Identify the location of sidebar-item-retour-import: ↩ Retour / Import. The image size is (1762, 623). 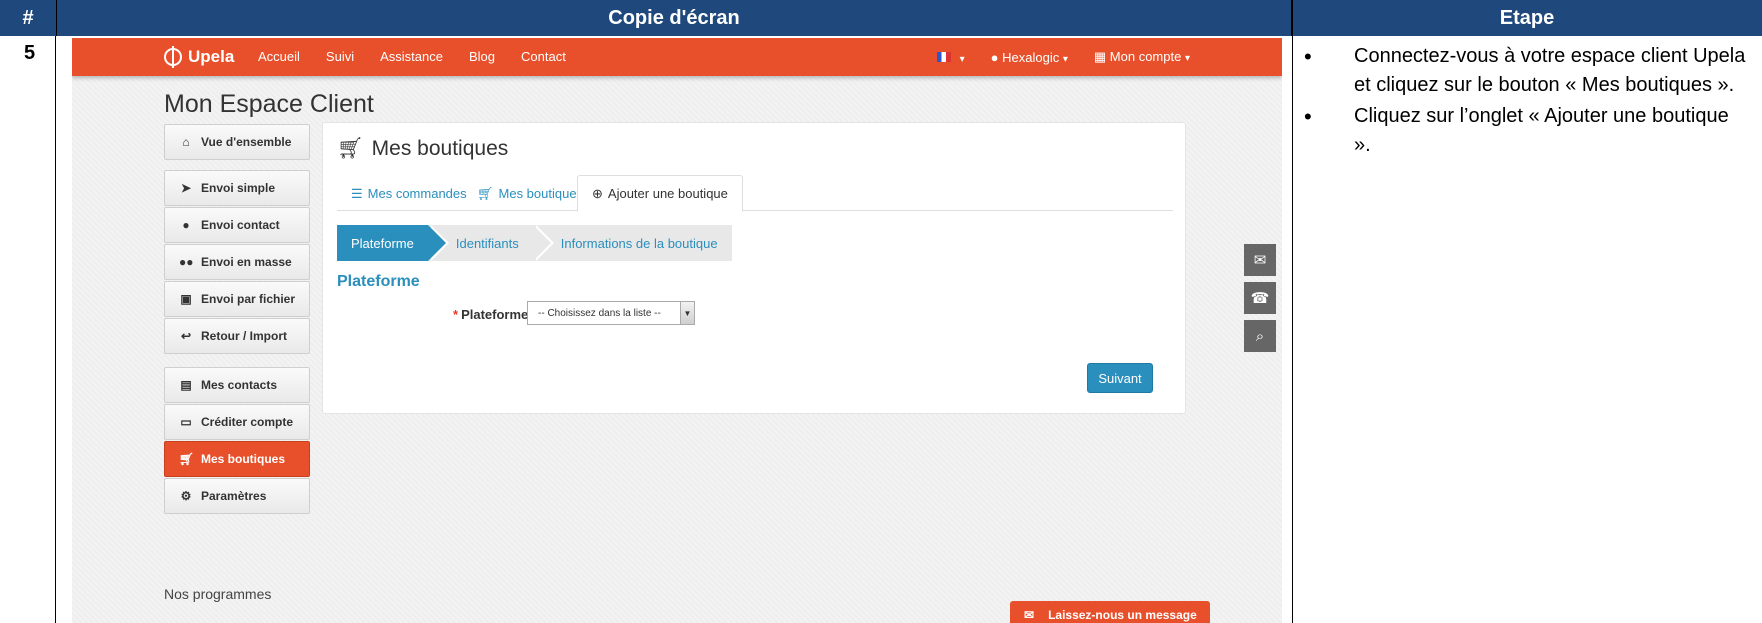
(237, 336).